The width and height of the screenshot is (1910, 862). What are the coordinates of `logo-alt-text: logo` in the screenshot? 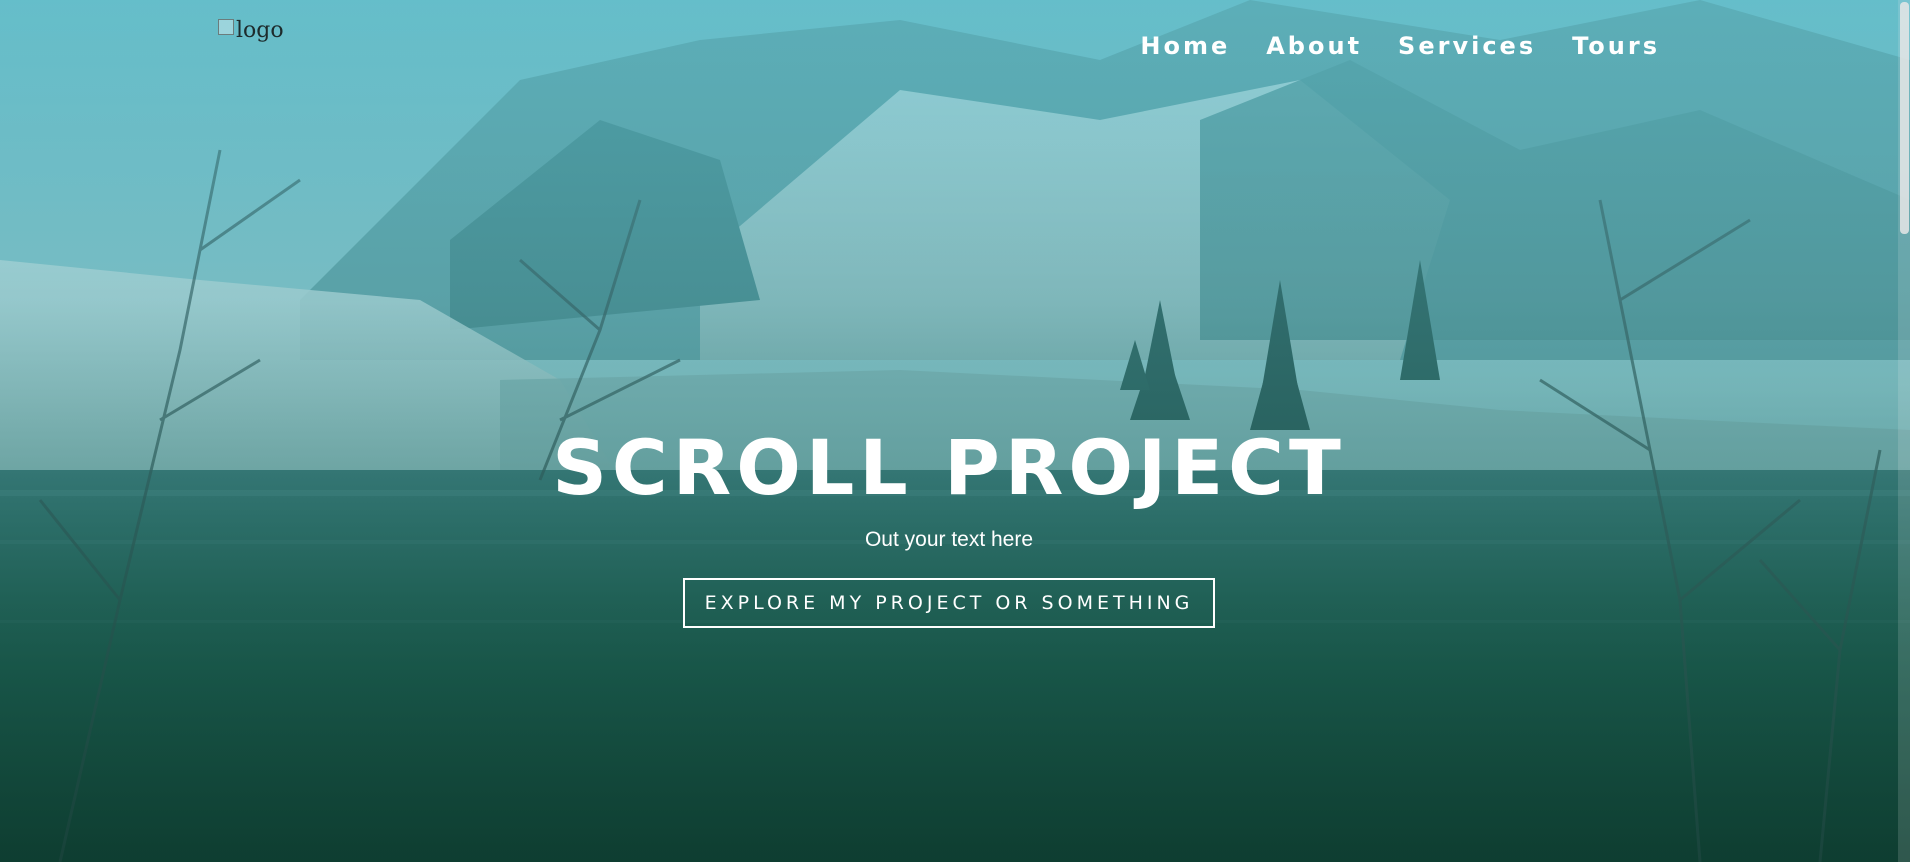 It's located at (260, 30).